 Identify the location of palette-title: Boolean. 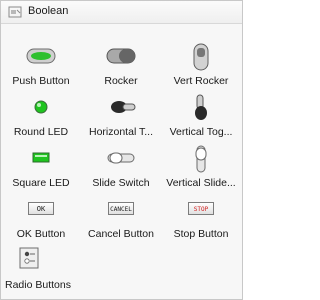
(48, 11).